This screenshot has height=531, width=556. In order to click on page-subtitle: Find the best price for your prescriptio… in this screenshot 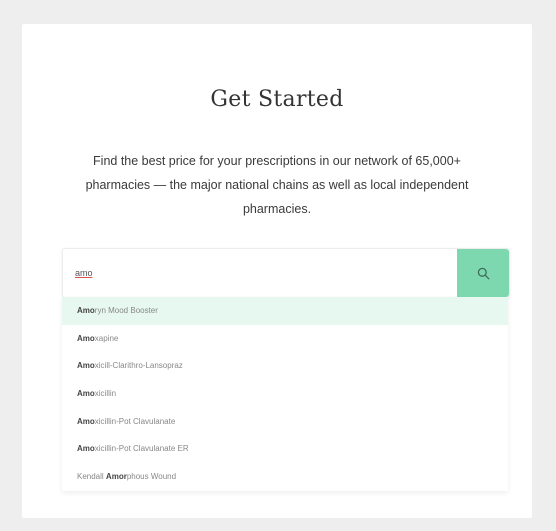, I will do `click(277, 185)`.